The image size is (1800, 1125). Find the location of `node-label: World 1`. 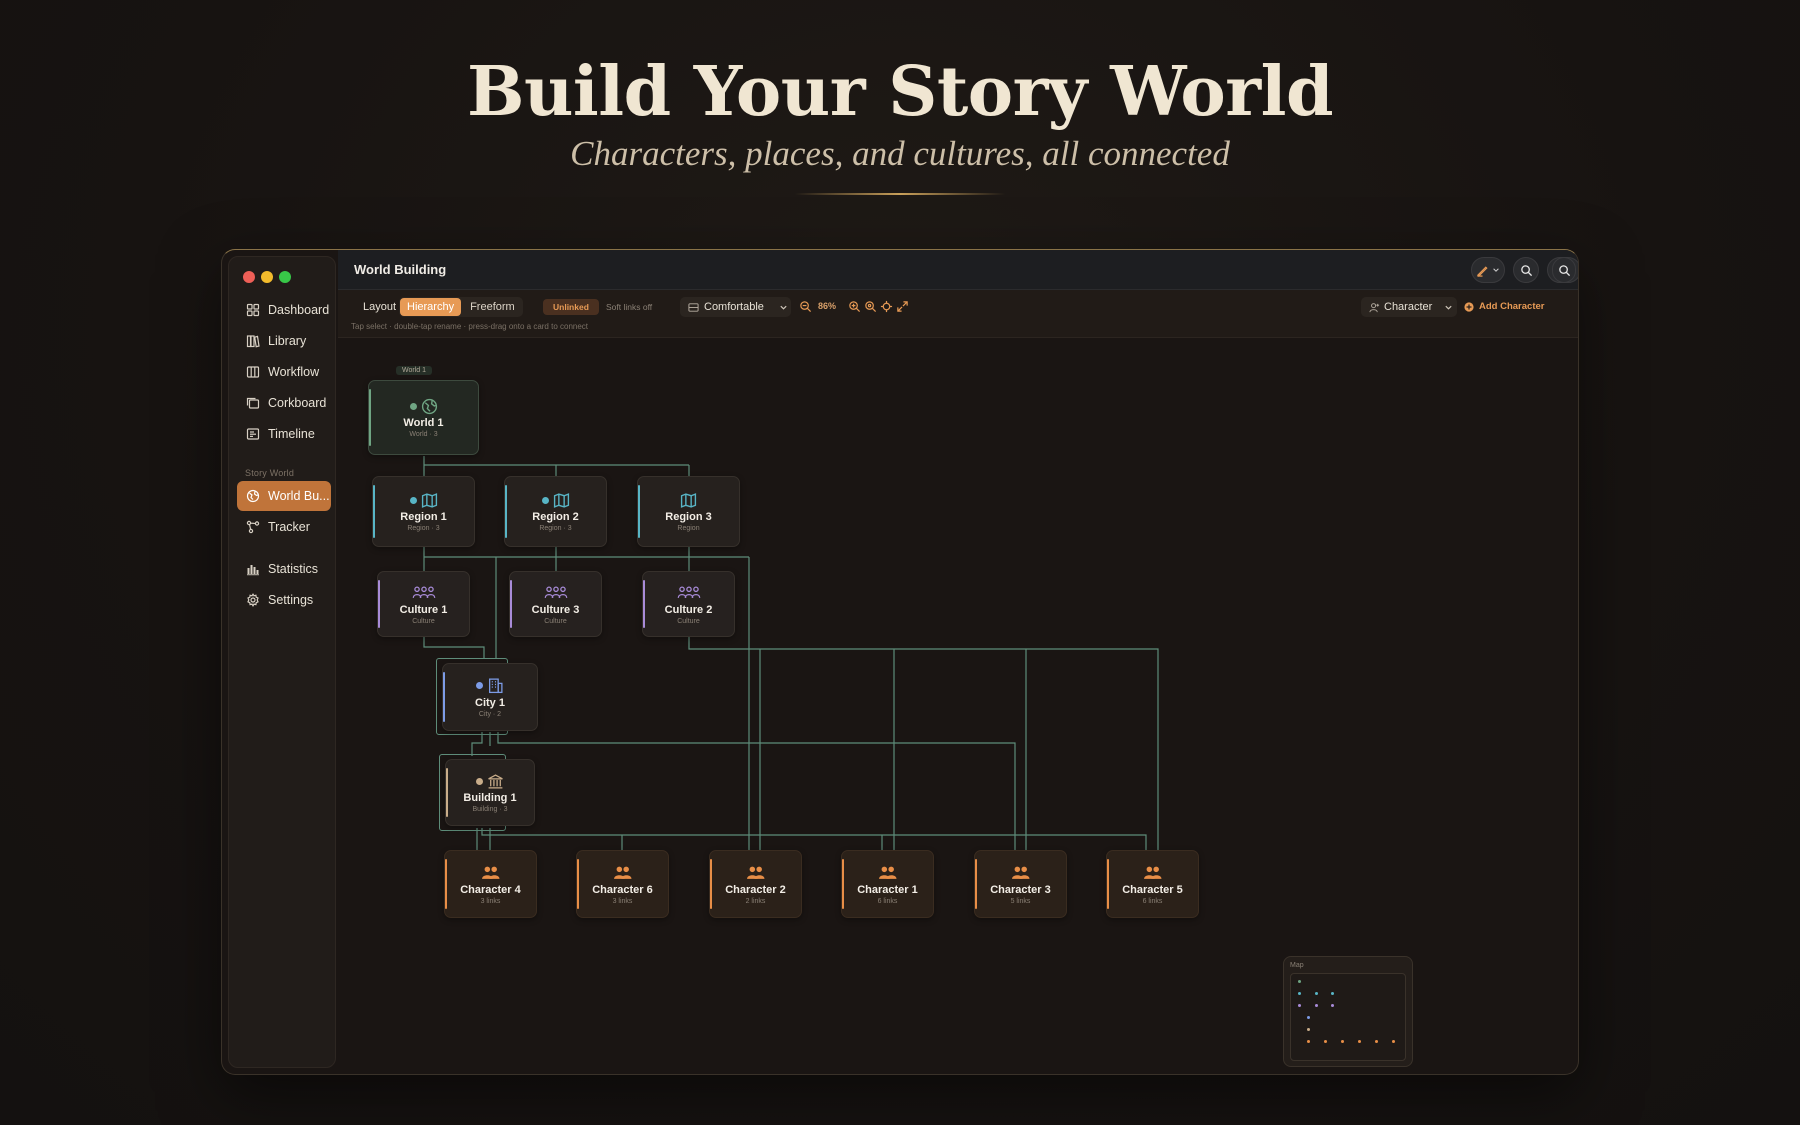

node-label: World 1 is located at coordinates (423, 423).